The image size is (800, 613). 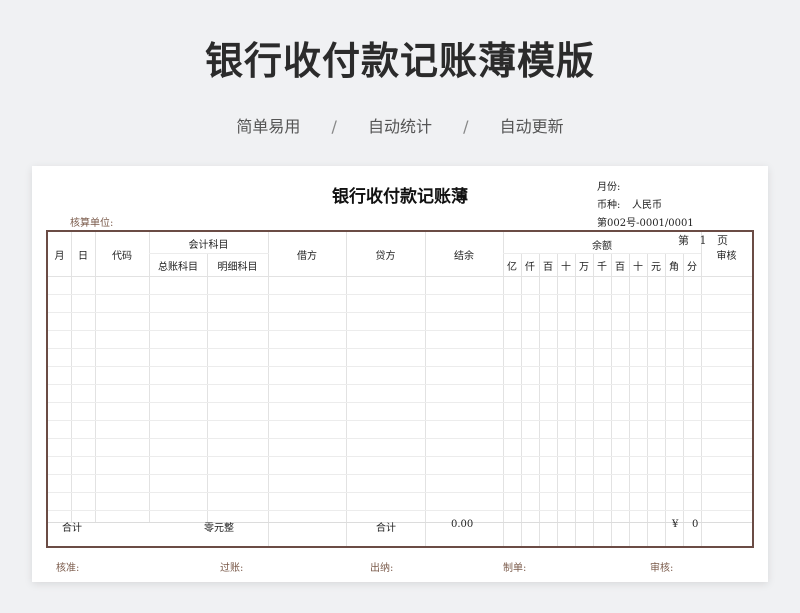 I want to click on header-detail-account: 明细科目, so click(x=237, y=267).